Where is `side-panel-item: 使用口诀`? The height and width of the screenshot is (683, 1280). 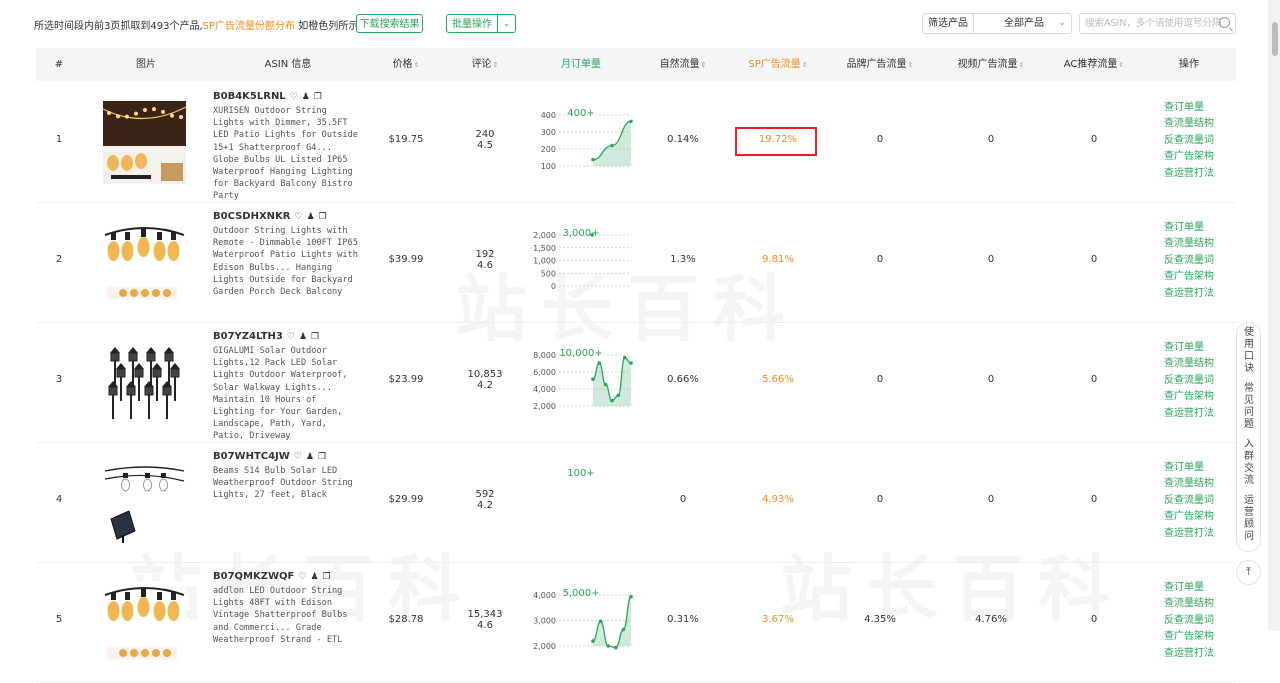
side-panel-item: 使用口诀 is located at coordinates (1249, 351).